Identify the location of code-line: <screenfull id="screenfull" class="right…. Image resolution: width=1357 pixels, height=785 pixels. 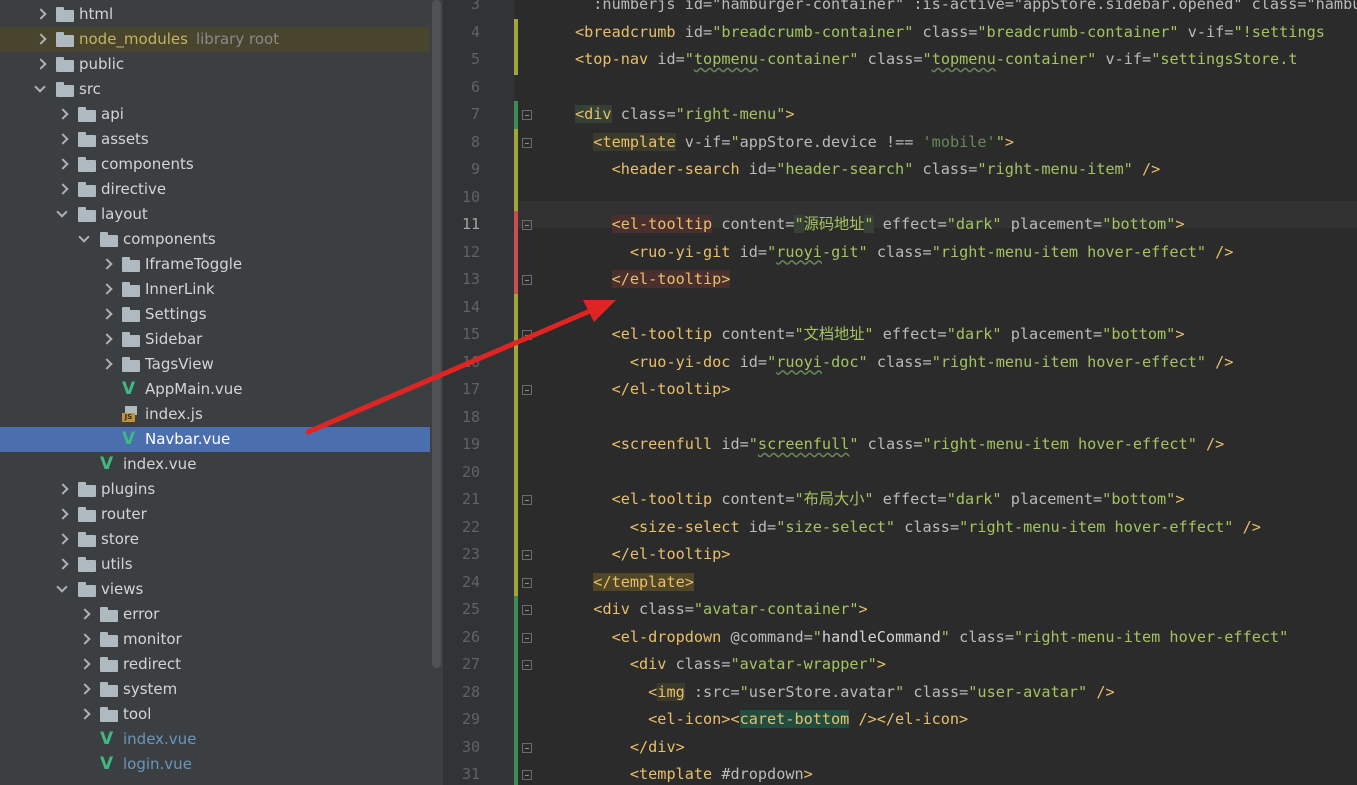
(900, 444).